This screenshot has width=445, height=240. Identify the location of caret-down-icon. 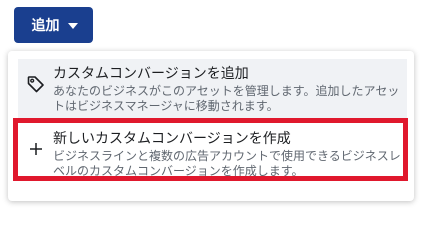
(72, 26).